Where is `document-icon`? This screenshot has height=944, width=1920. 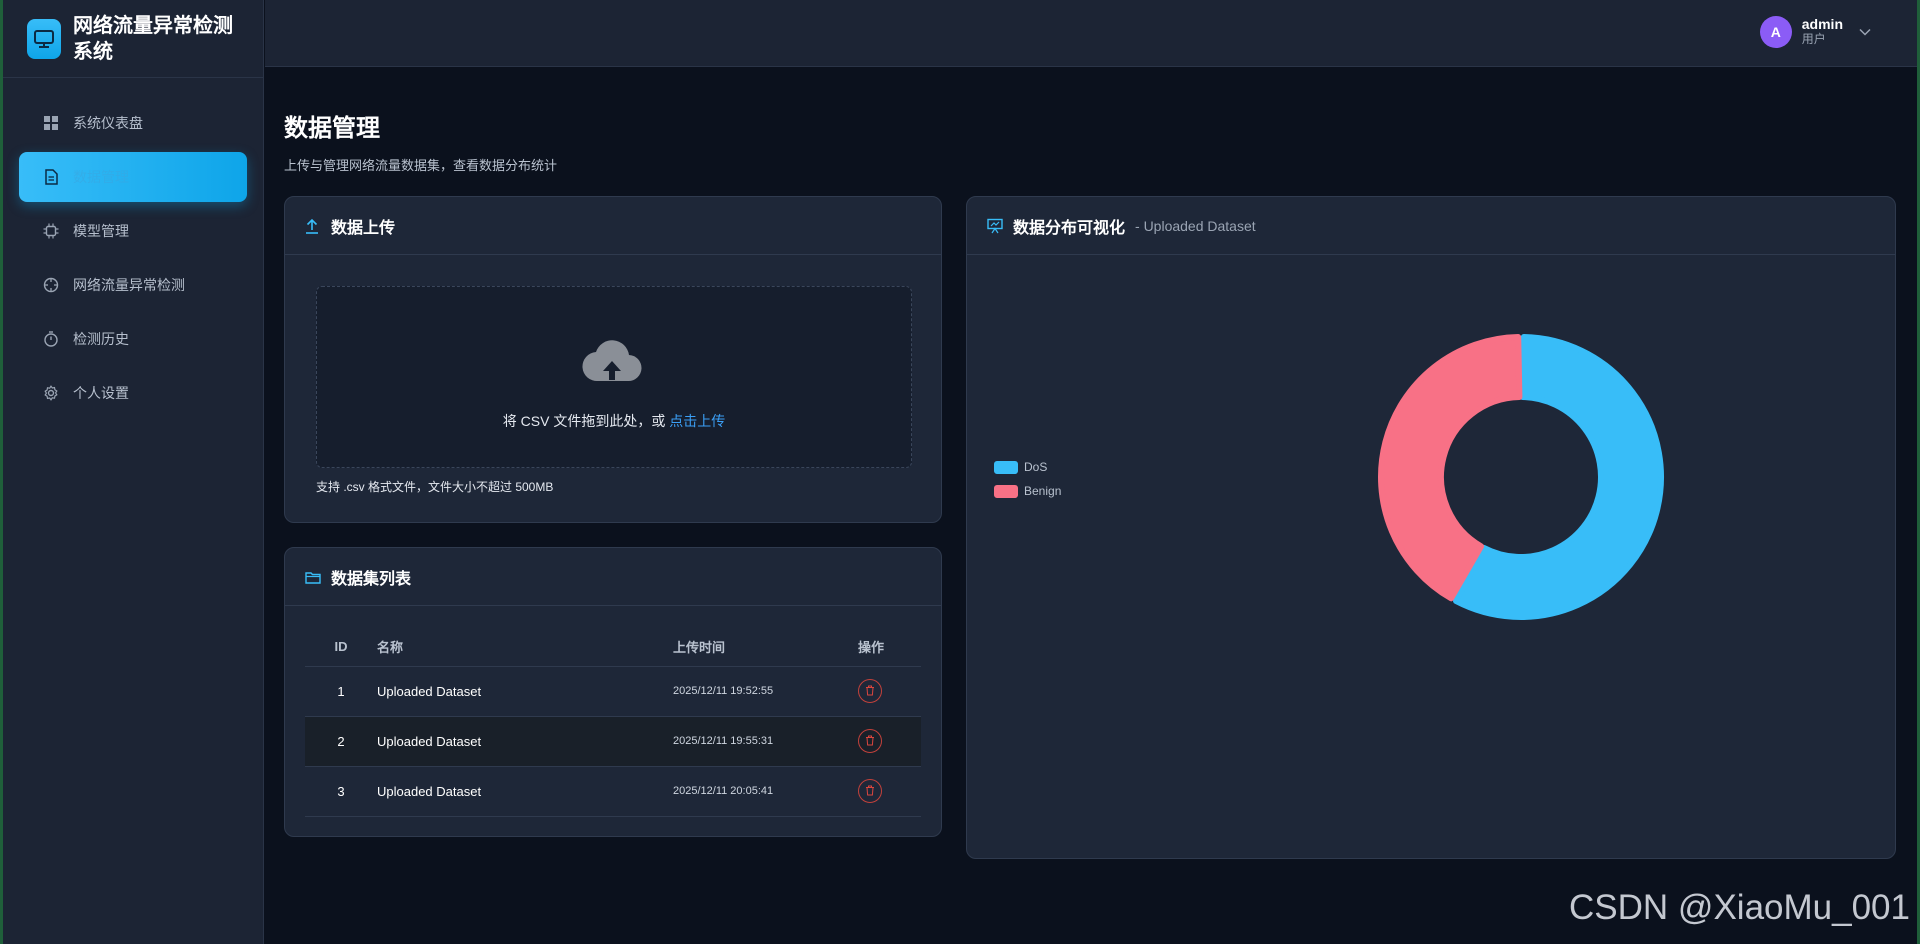
document-icon is located at coordinates (51, 177).